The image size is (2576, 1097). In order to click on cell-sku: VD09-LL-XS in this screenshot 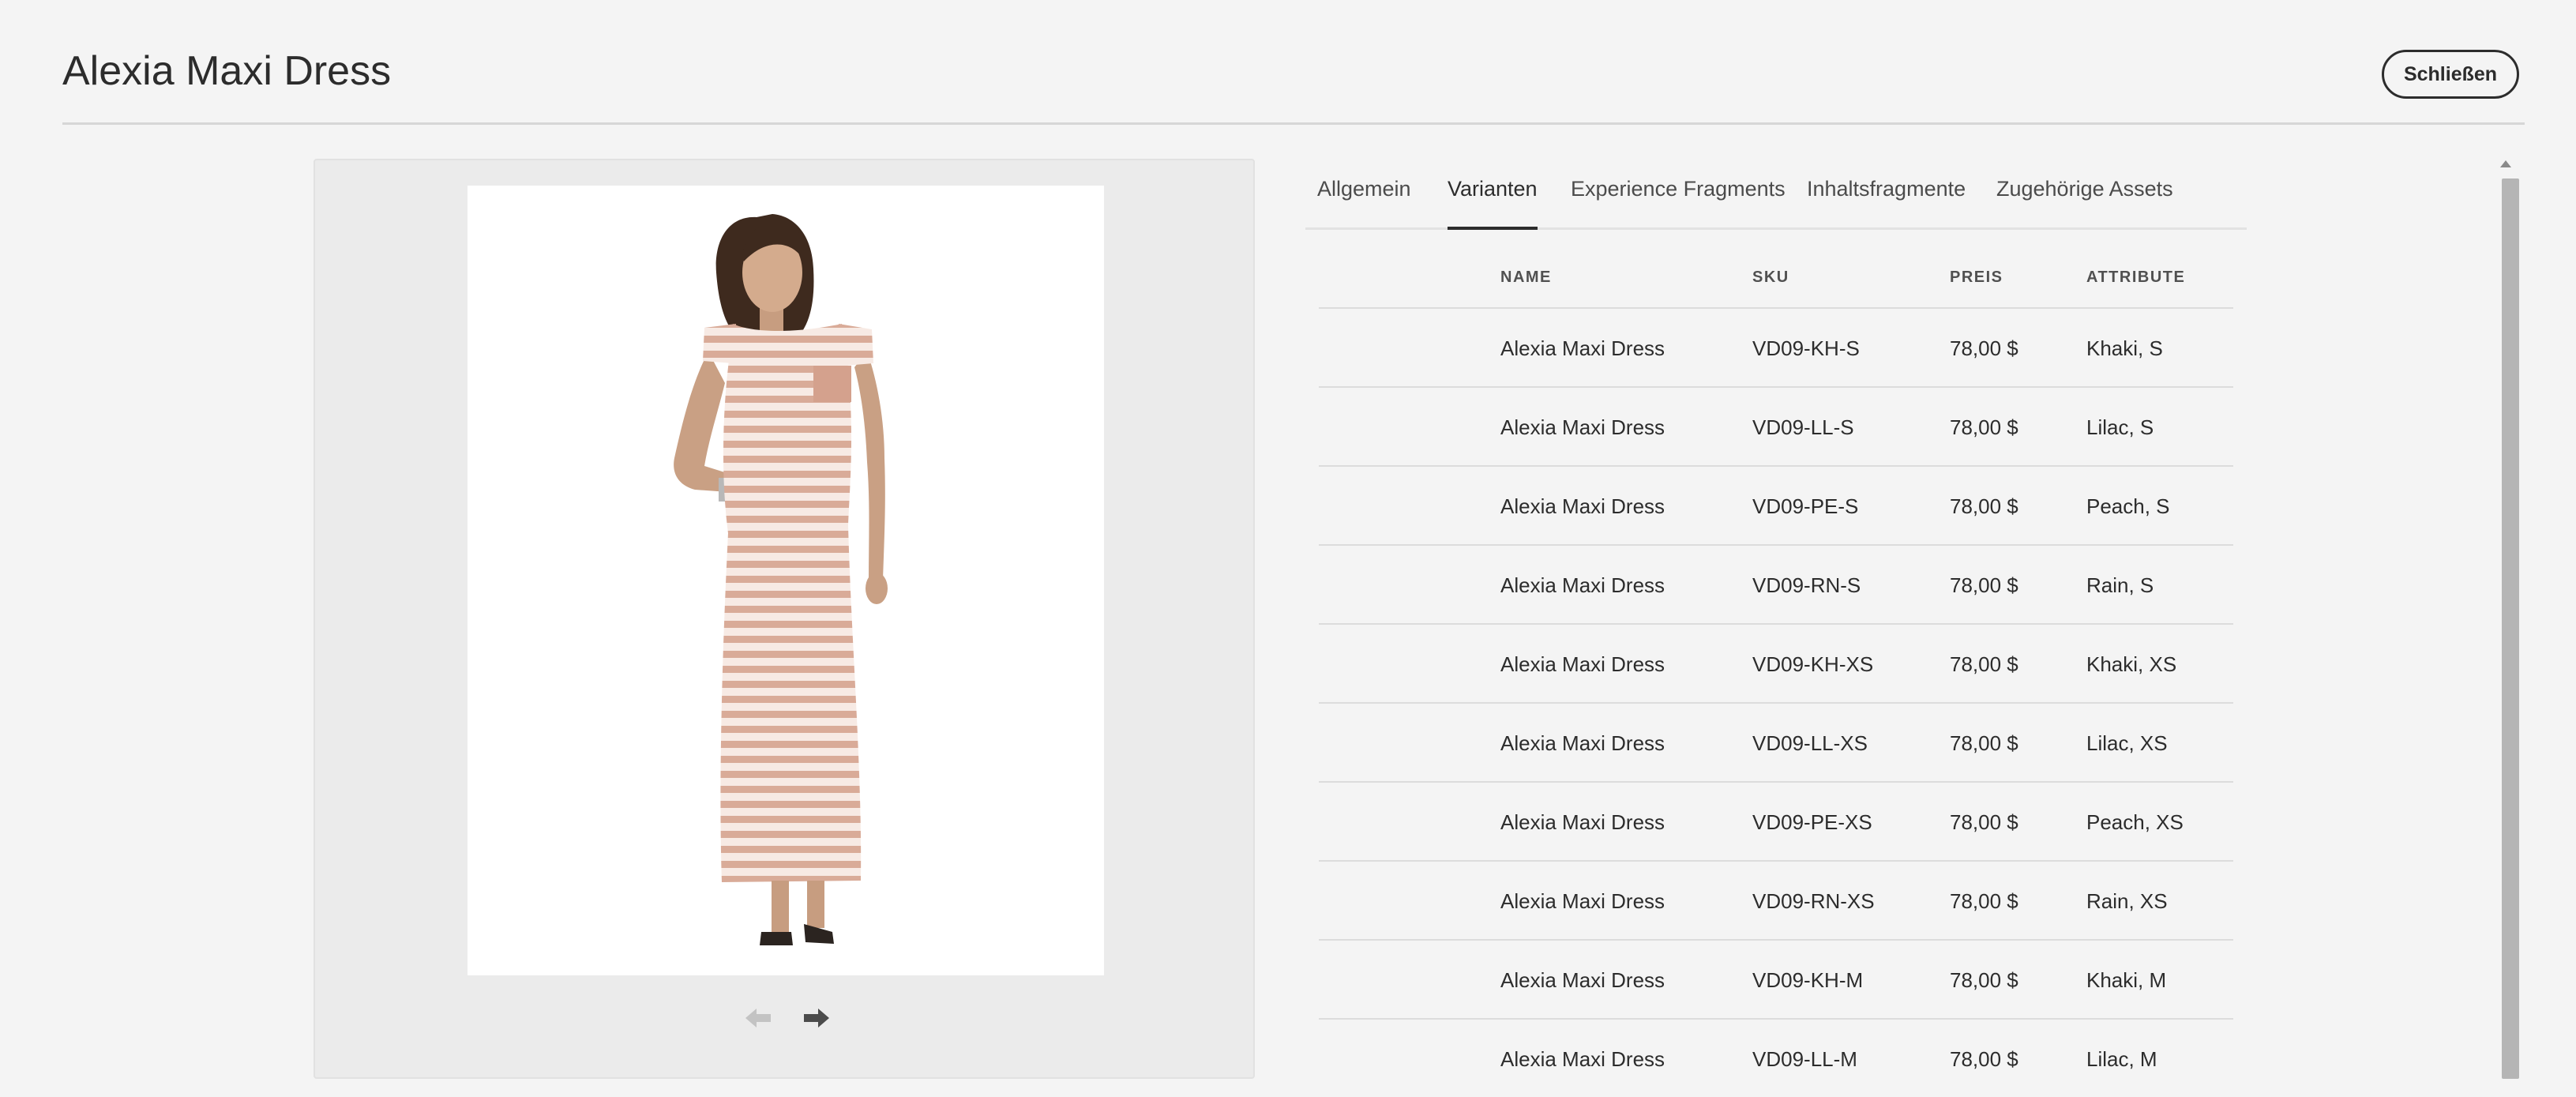, I will do `click(1810, 743)`.